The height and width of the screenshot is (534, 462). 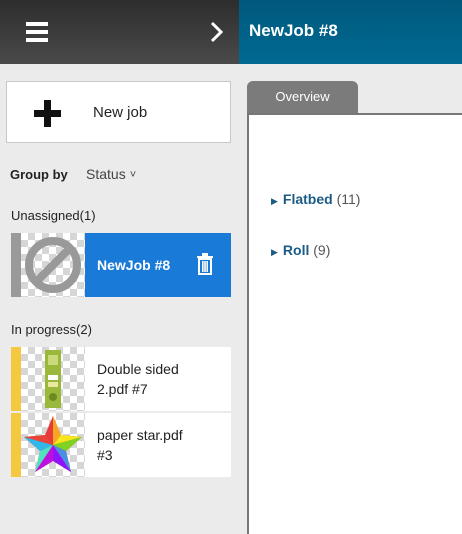 I want to click on trash-icon, so click(x=205, y=264).